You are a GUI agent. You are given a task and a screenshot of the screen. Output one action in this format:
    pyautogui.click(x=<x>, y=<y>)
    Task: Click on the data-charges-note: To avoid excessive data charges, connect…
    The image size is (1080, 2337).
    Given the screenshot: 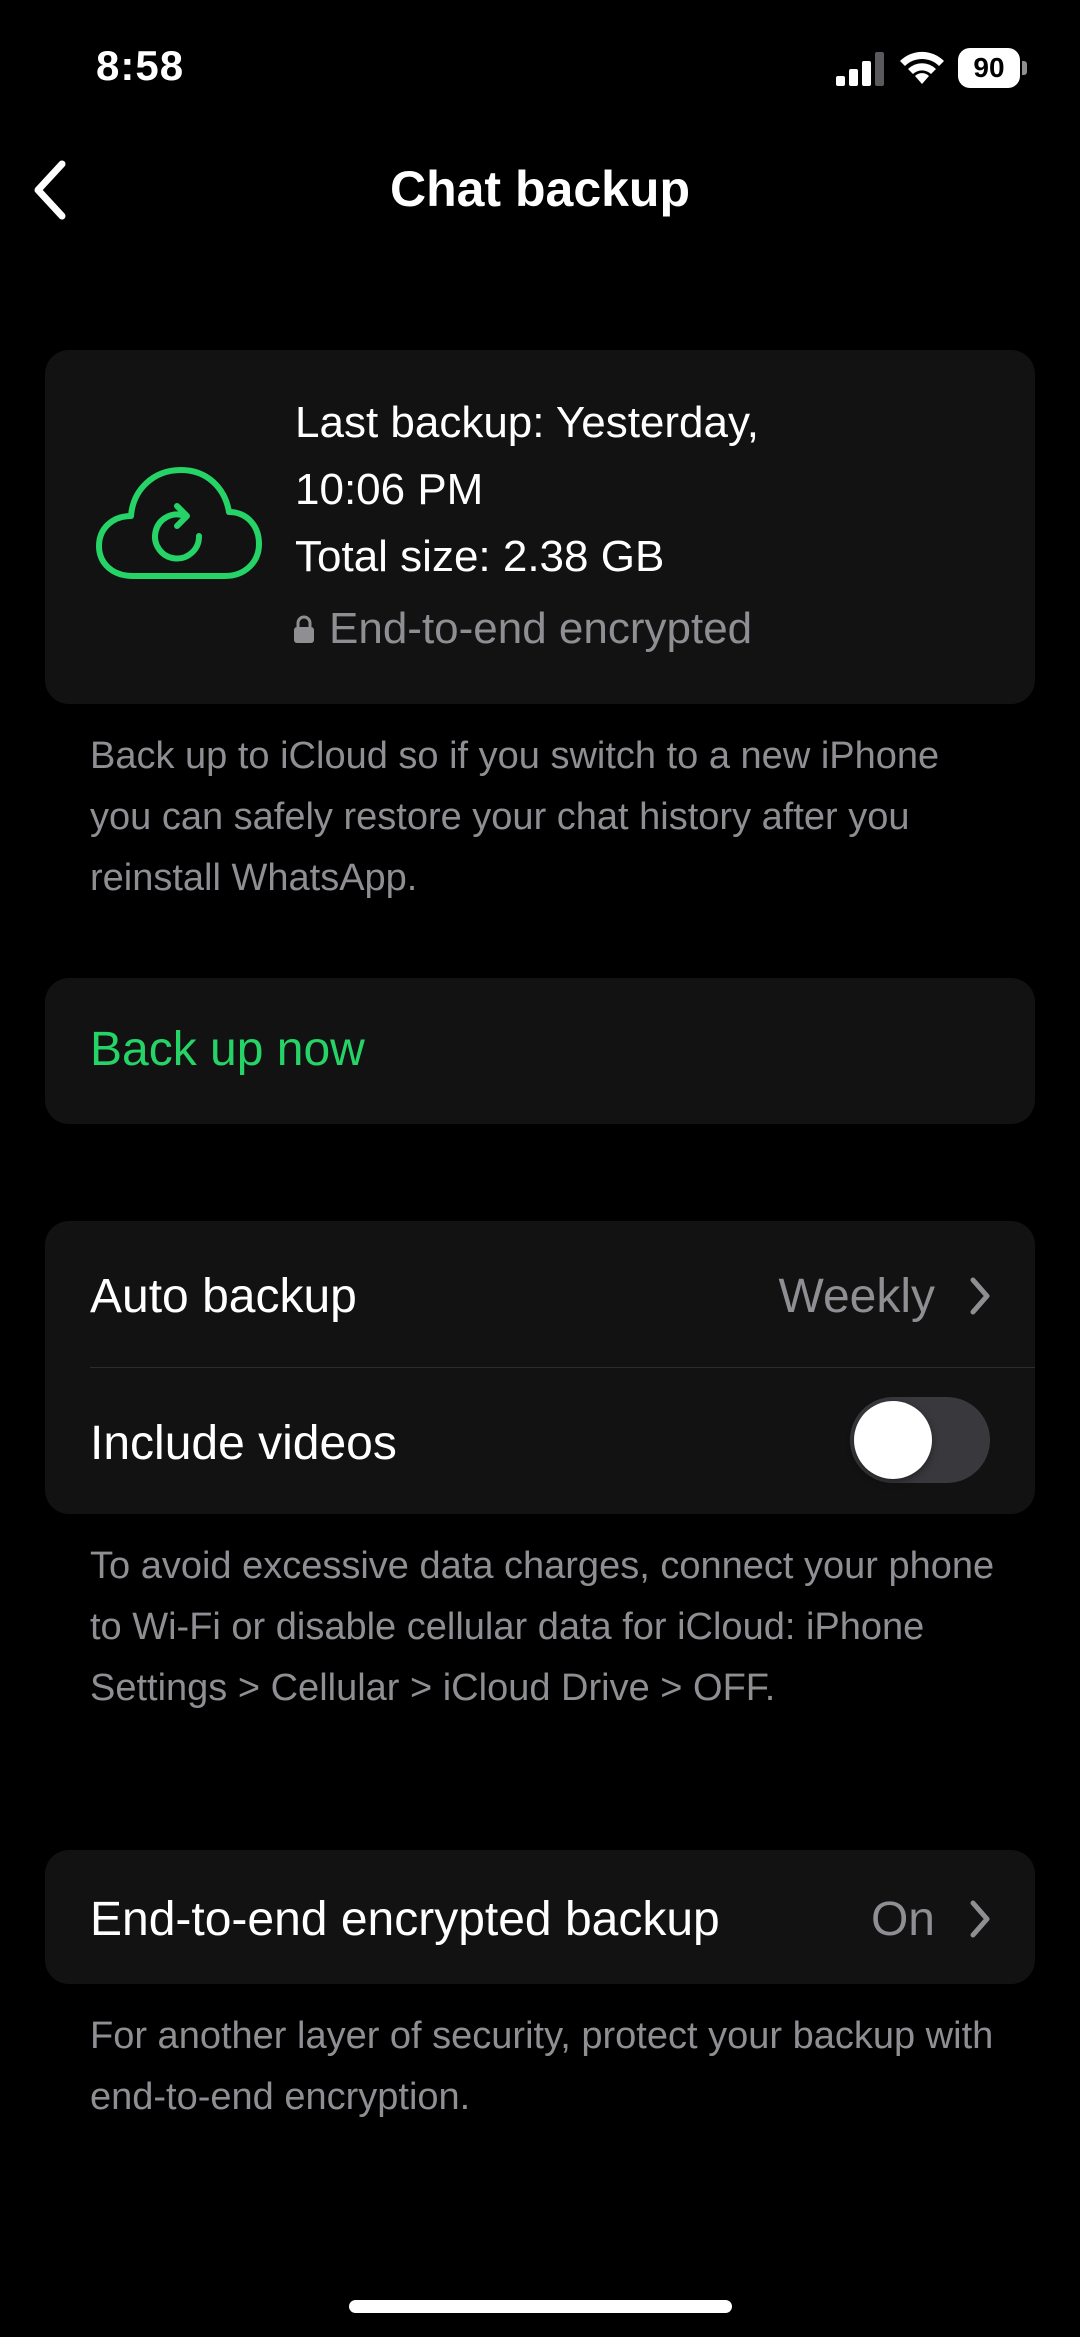 What is the action you would take?
    pyautogui.click(x=542, y=1627)
    